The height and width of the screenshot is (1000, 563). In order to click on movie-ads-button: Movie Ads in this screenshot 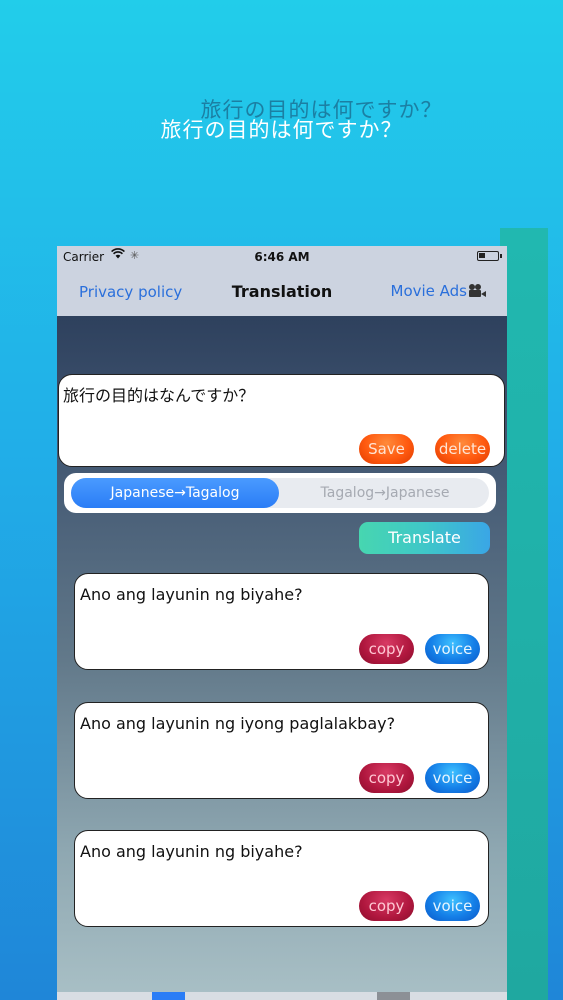, I will do `click(438, 291)`.